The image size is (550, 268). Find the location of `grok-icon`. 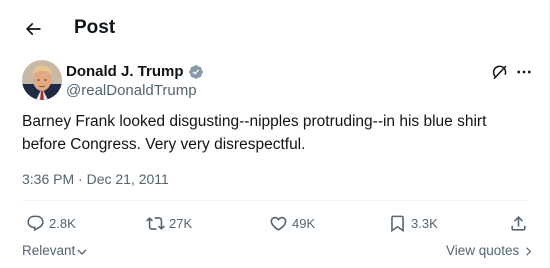

grok-icon is located at coordinates (499, 72).